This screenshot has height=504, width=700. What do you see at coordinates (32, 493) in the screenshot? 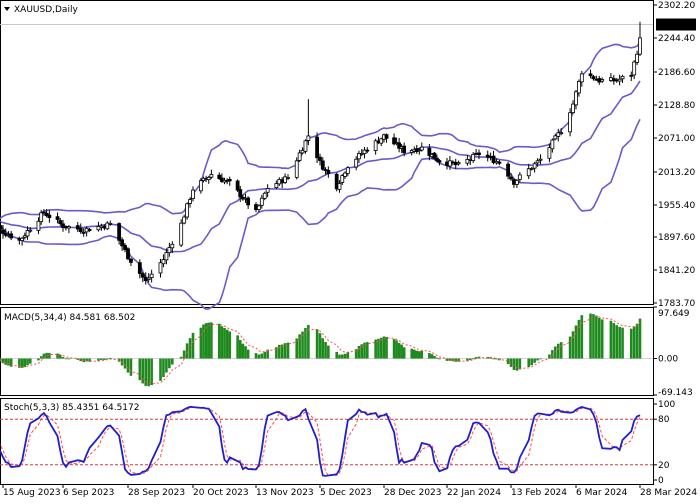
I see `time-axis-label: 15 Aug 2023` at bounding box center [32, 493].